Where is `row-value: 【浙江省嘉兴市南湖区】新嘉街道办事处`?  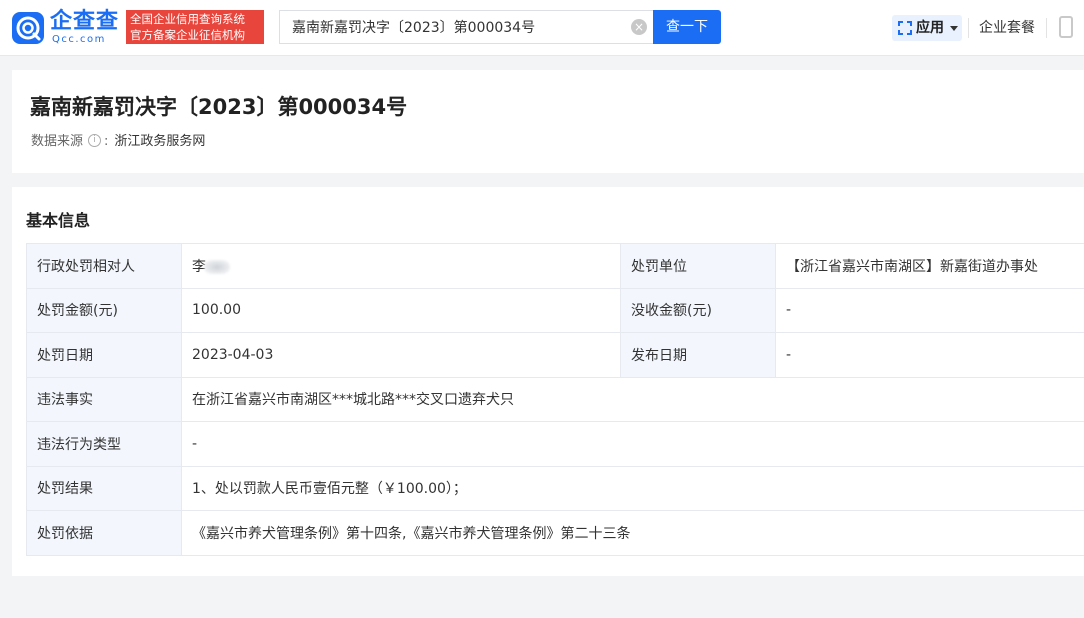 row-value: 【浙江省嘉兴市南湖区】新嘉街道办事处 is located at coordinates (929, 266).